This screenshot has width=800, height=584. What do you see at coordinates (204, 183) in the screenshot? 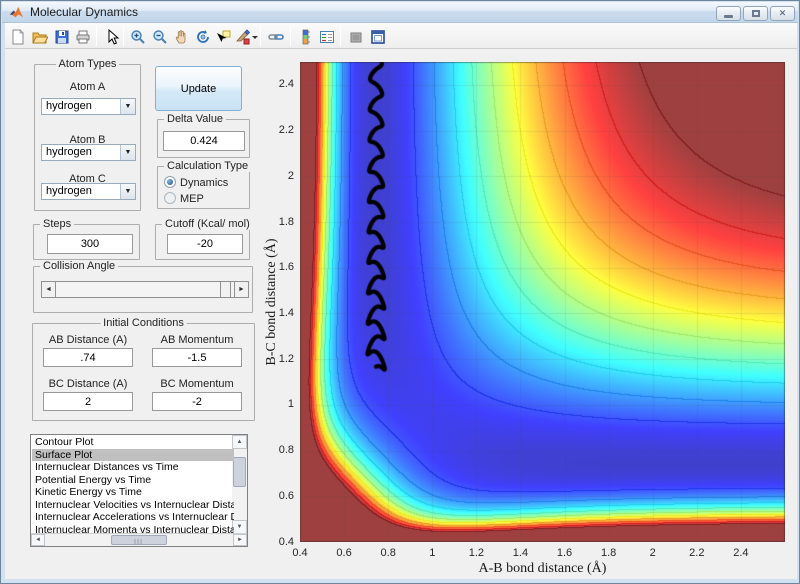
I see `dynamics-radio-label: Dynamics` at bounding box center [204, 183].